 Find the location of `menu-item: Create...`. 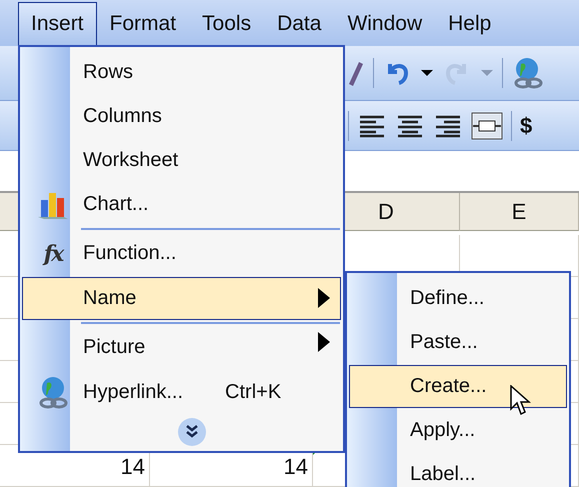

menu-item: Create... is located at coordinates (458, 386).